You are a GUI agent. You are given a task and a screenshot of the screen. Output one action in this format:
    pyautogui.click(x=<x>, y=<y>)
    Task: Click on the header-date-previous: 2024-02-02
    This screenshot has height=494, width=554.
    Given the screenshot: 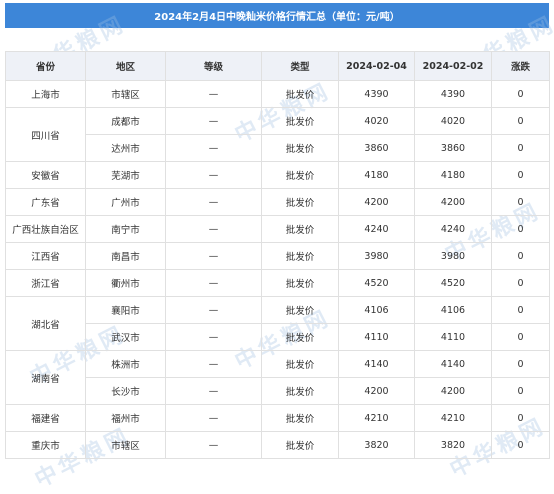 What is the action you would take?
    pyautogui.click(x=453, y=66)
    